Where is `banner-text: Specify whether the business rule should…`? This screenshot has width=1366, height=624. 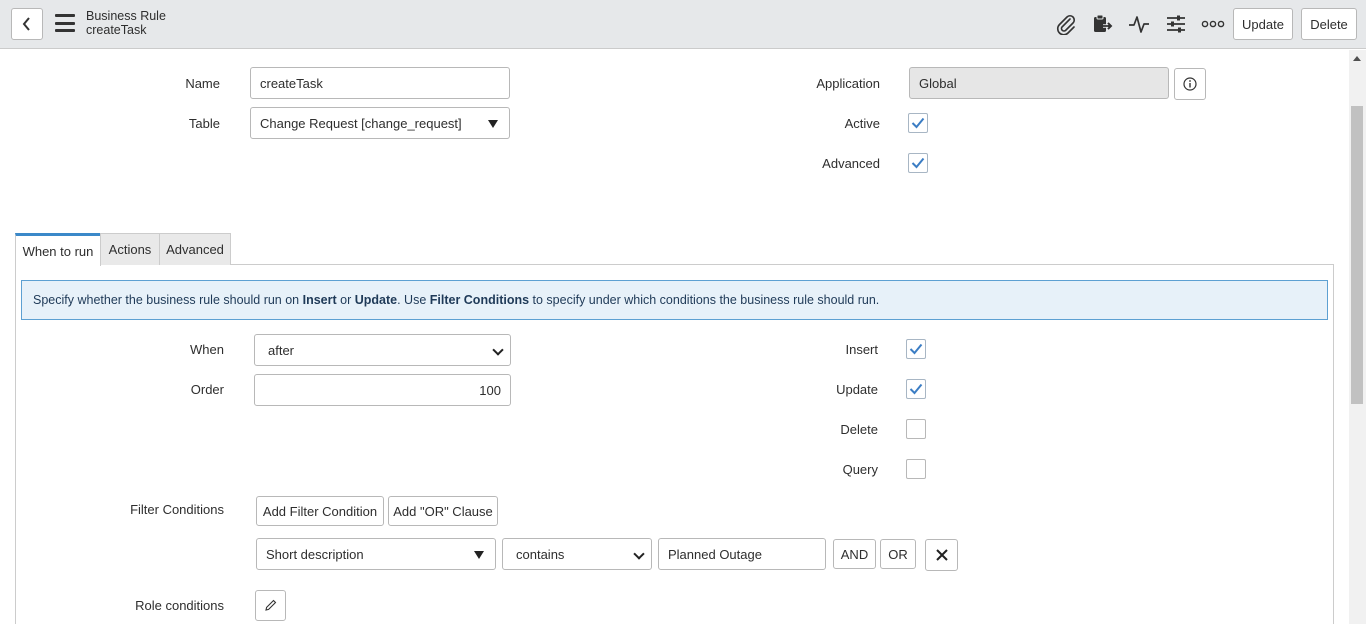
banner-text: Specify whether the business rule should… is located at coordinates (456, 300).